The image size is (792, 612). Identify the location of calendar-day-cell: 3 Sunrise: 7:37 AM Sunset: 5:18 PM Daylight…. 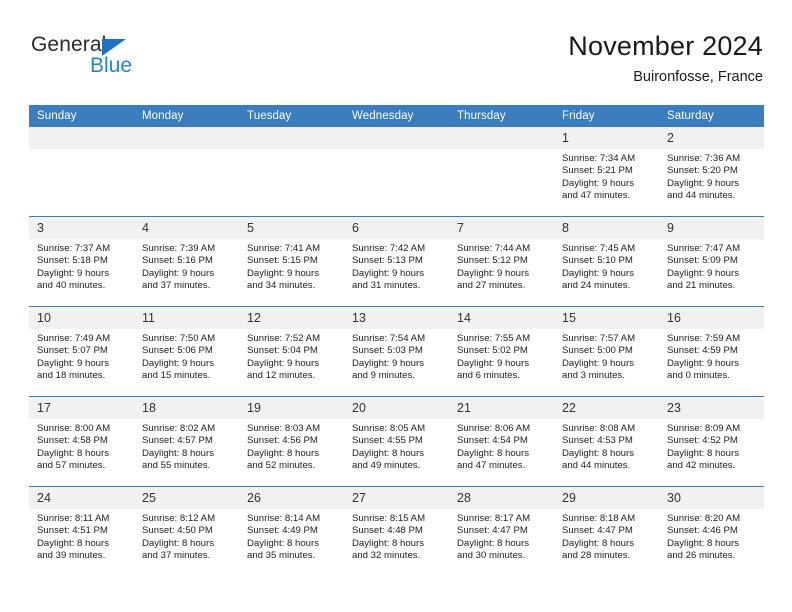
(81, 261).